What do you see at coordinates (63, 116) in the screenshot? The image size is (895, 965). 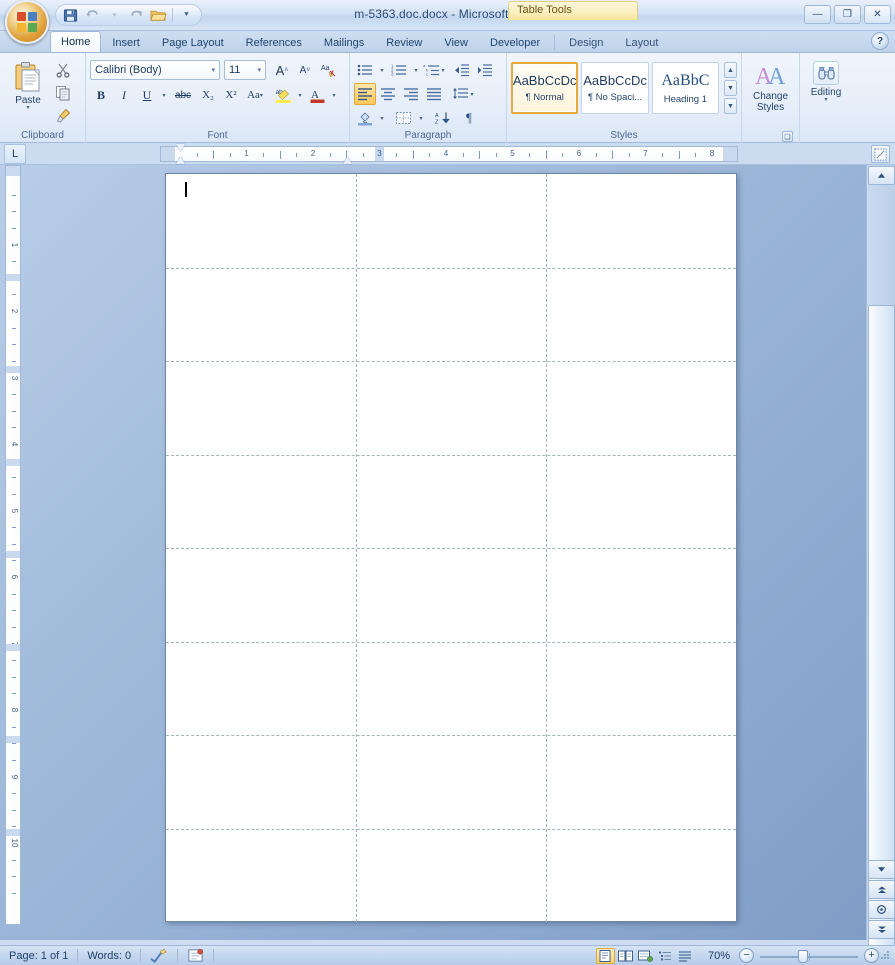 I see `format-painter-button` at bounding box center [63, 116].